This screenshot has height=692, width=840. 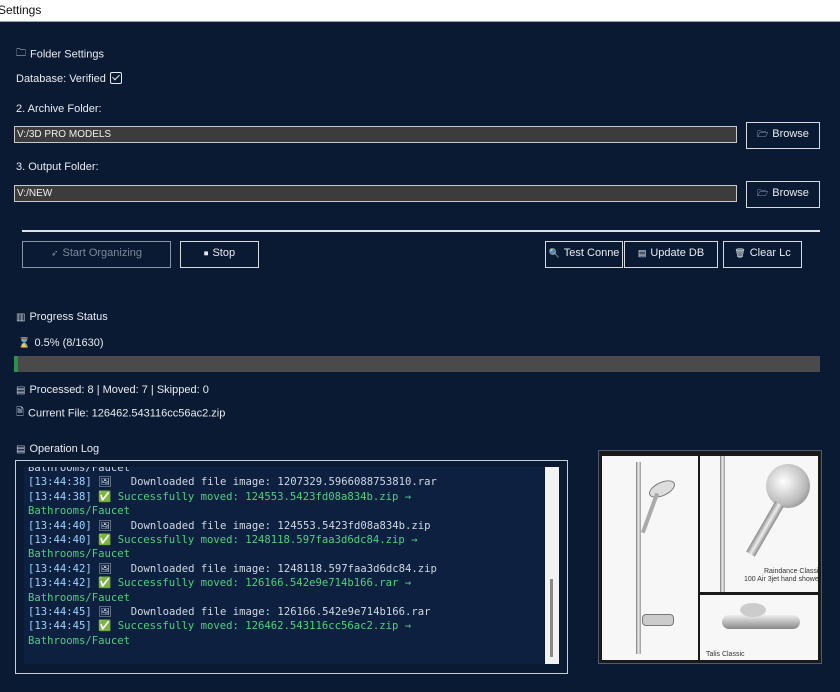 What do you see at coordinates (551, 618) in the screenshot?
I see `log-scrollbar-thumb` at bounding box center [551, 618].